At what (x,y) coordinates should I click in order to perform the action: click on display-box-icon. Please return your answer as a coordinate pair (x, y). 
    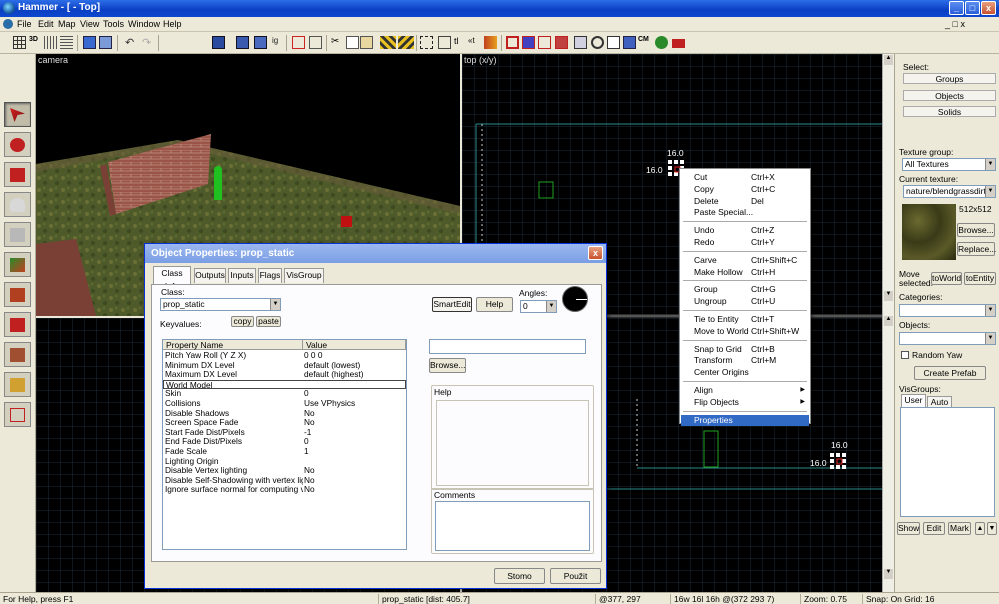
    Looking at the image, I should click on (613, 42).